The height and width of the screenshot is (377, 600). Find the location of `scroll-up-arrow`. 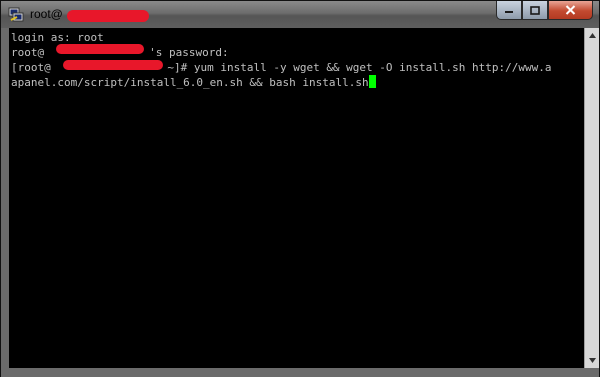

scroll-up-arrow is located at coordinates (592, 35).